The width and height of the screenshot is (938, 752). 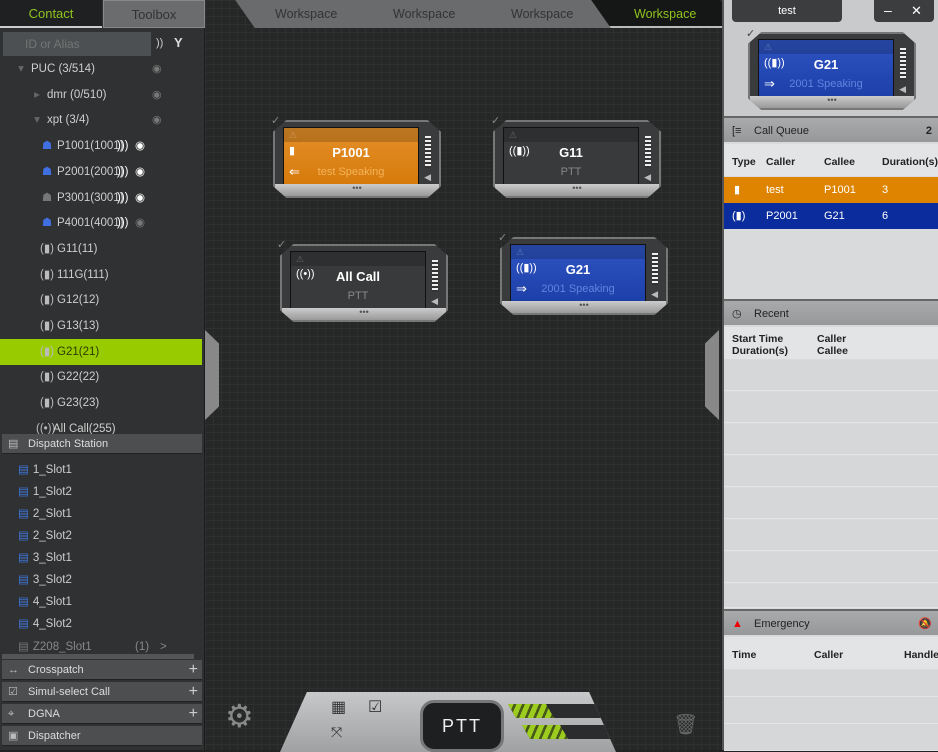 I want to click on slot-item: ▤ 2_Slot2, so click(x=45, y=536).